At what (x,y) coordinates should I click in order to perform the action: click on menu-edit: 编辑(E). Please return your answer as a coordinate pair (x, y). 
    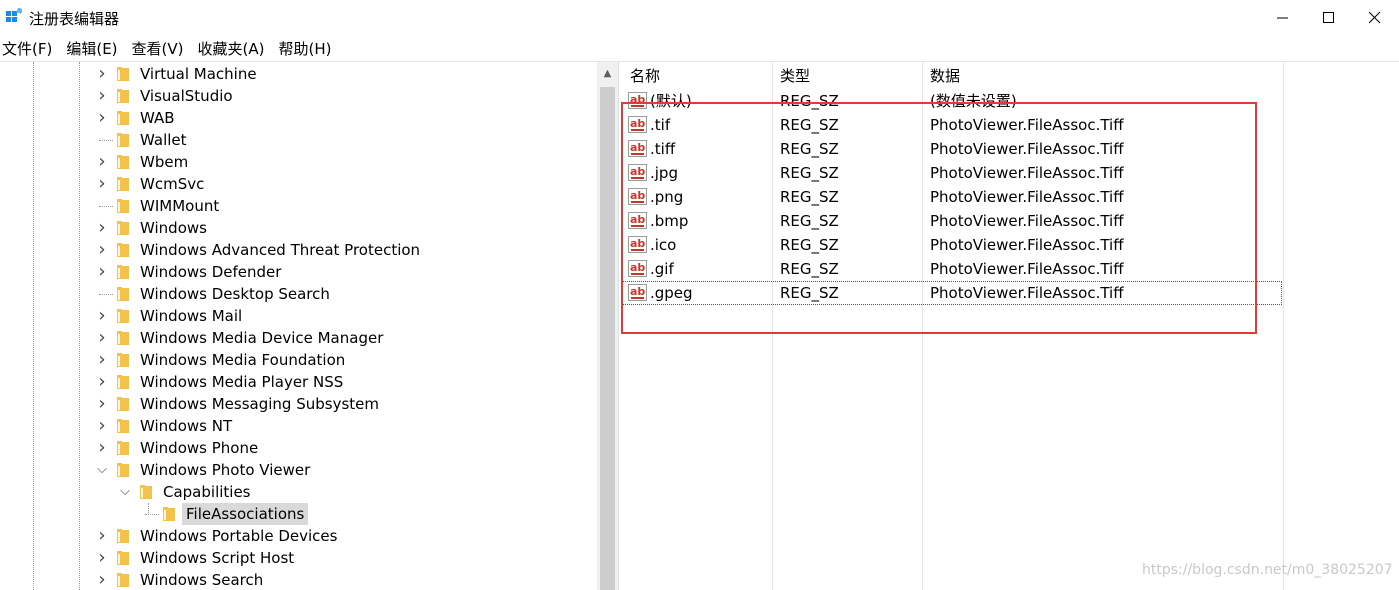
    Looking at the image, I should click on (93, 49).